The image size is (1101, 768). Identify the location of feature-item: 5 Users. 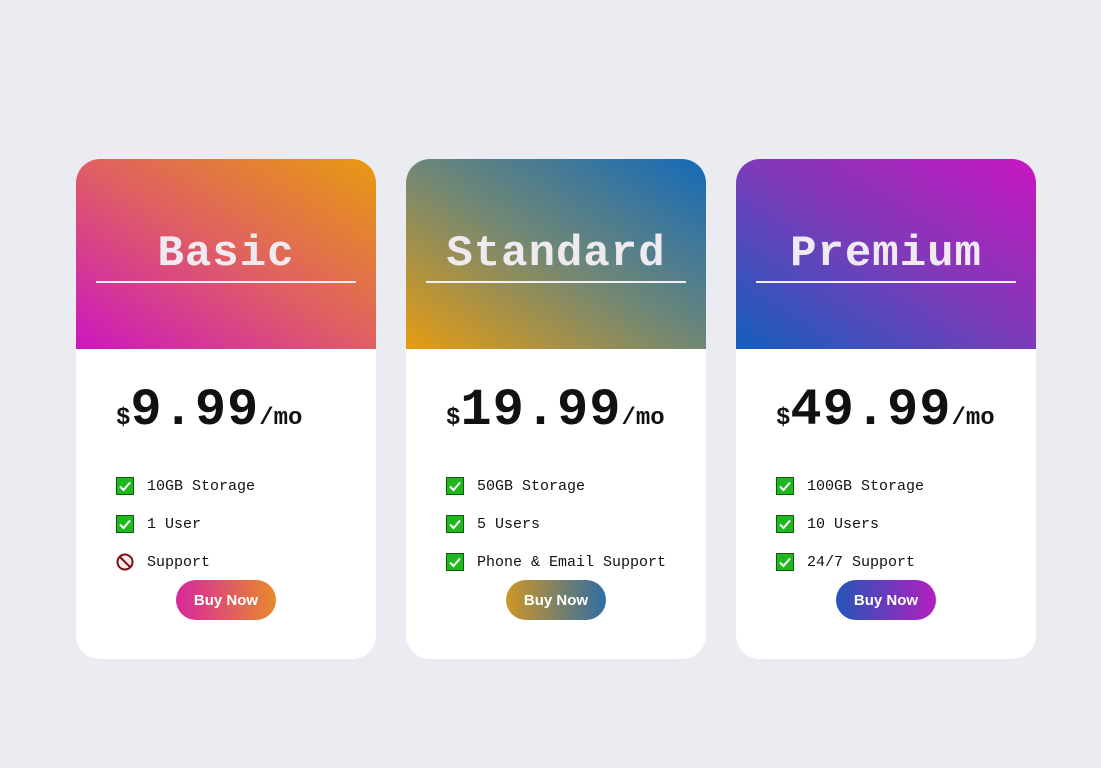
(556, 524).